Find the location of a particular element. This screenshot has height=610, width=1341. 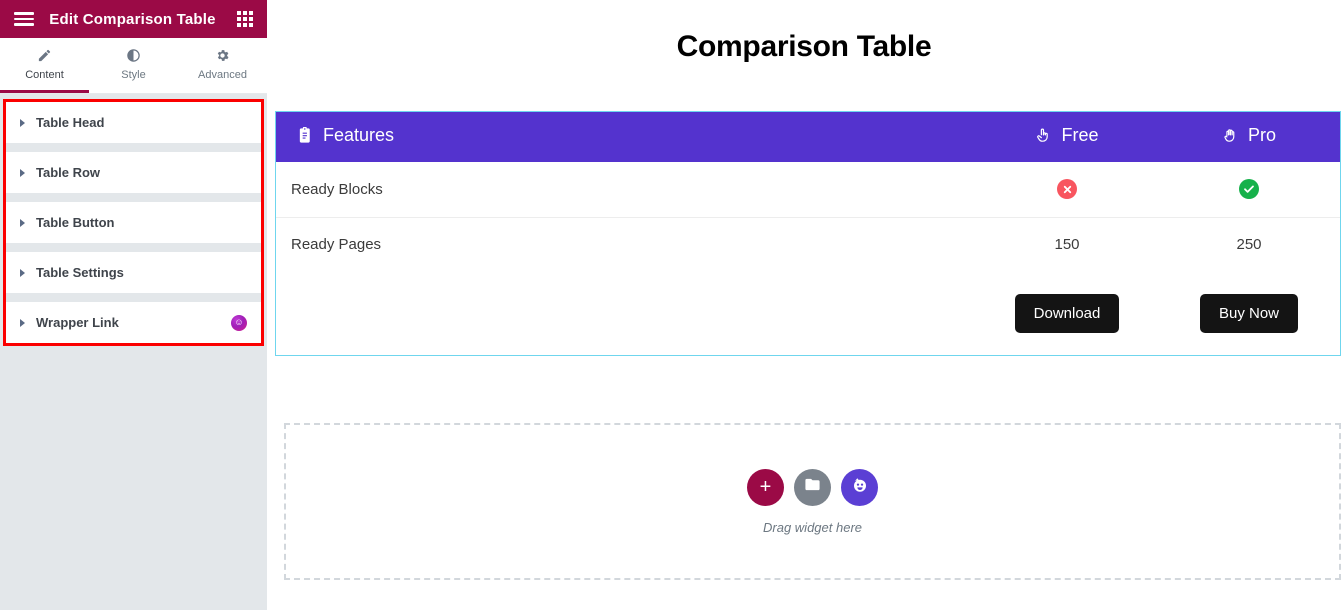

folder-icon is located at coordinates (812, 487).